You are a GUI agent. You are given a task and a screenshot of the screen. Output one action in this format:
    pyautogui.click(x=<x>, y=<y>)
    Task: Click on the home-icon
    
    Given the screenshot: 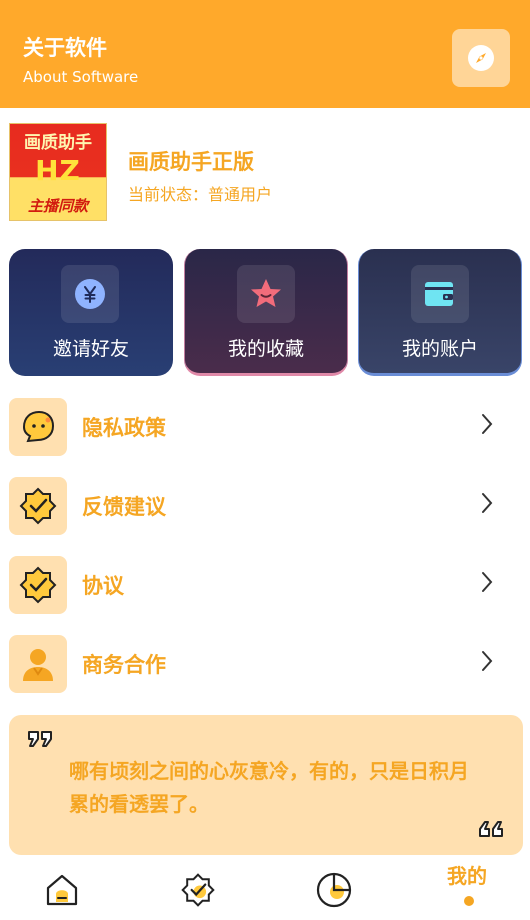 What is the action you would take?
    pyautogui.click(x=62, y=890)
    